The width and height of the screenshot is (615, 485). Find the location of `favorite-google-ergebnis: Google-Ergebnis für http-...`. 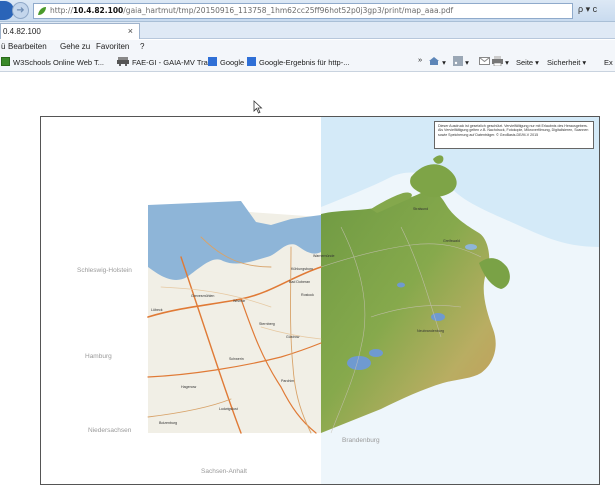

favorite-google-ergebnis: Google-Ergebnis für http-... is located at coordinates (298, 63).